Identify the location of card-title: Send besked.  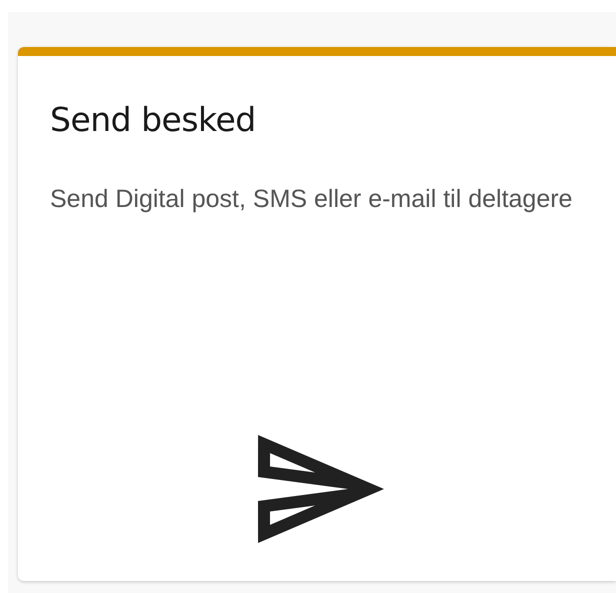
(153, 119).